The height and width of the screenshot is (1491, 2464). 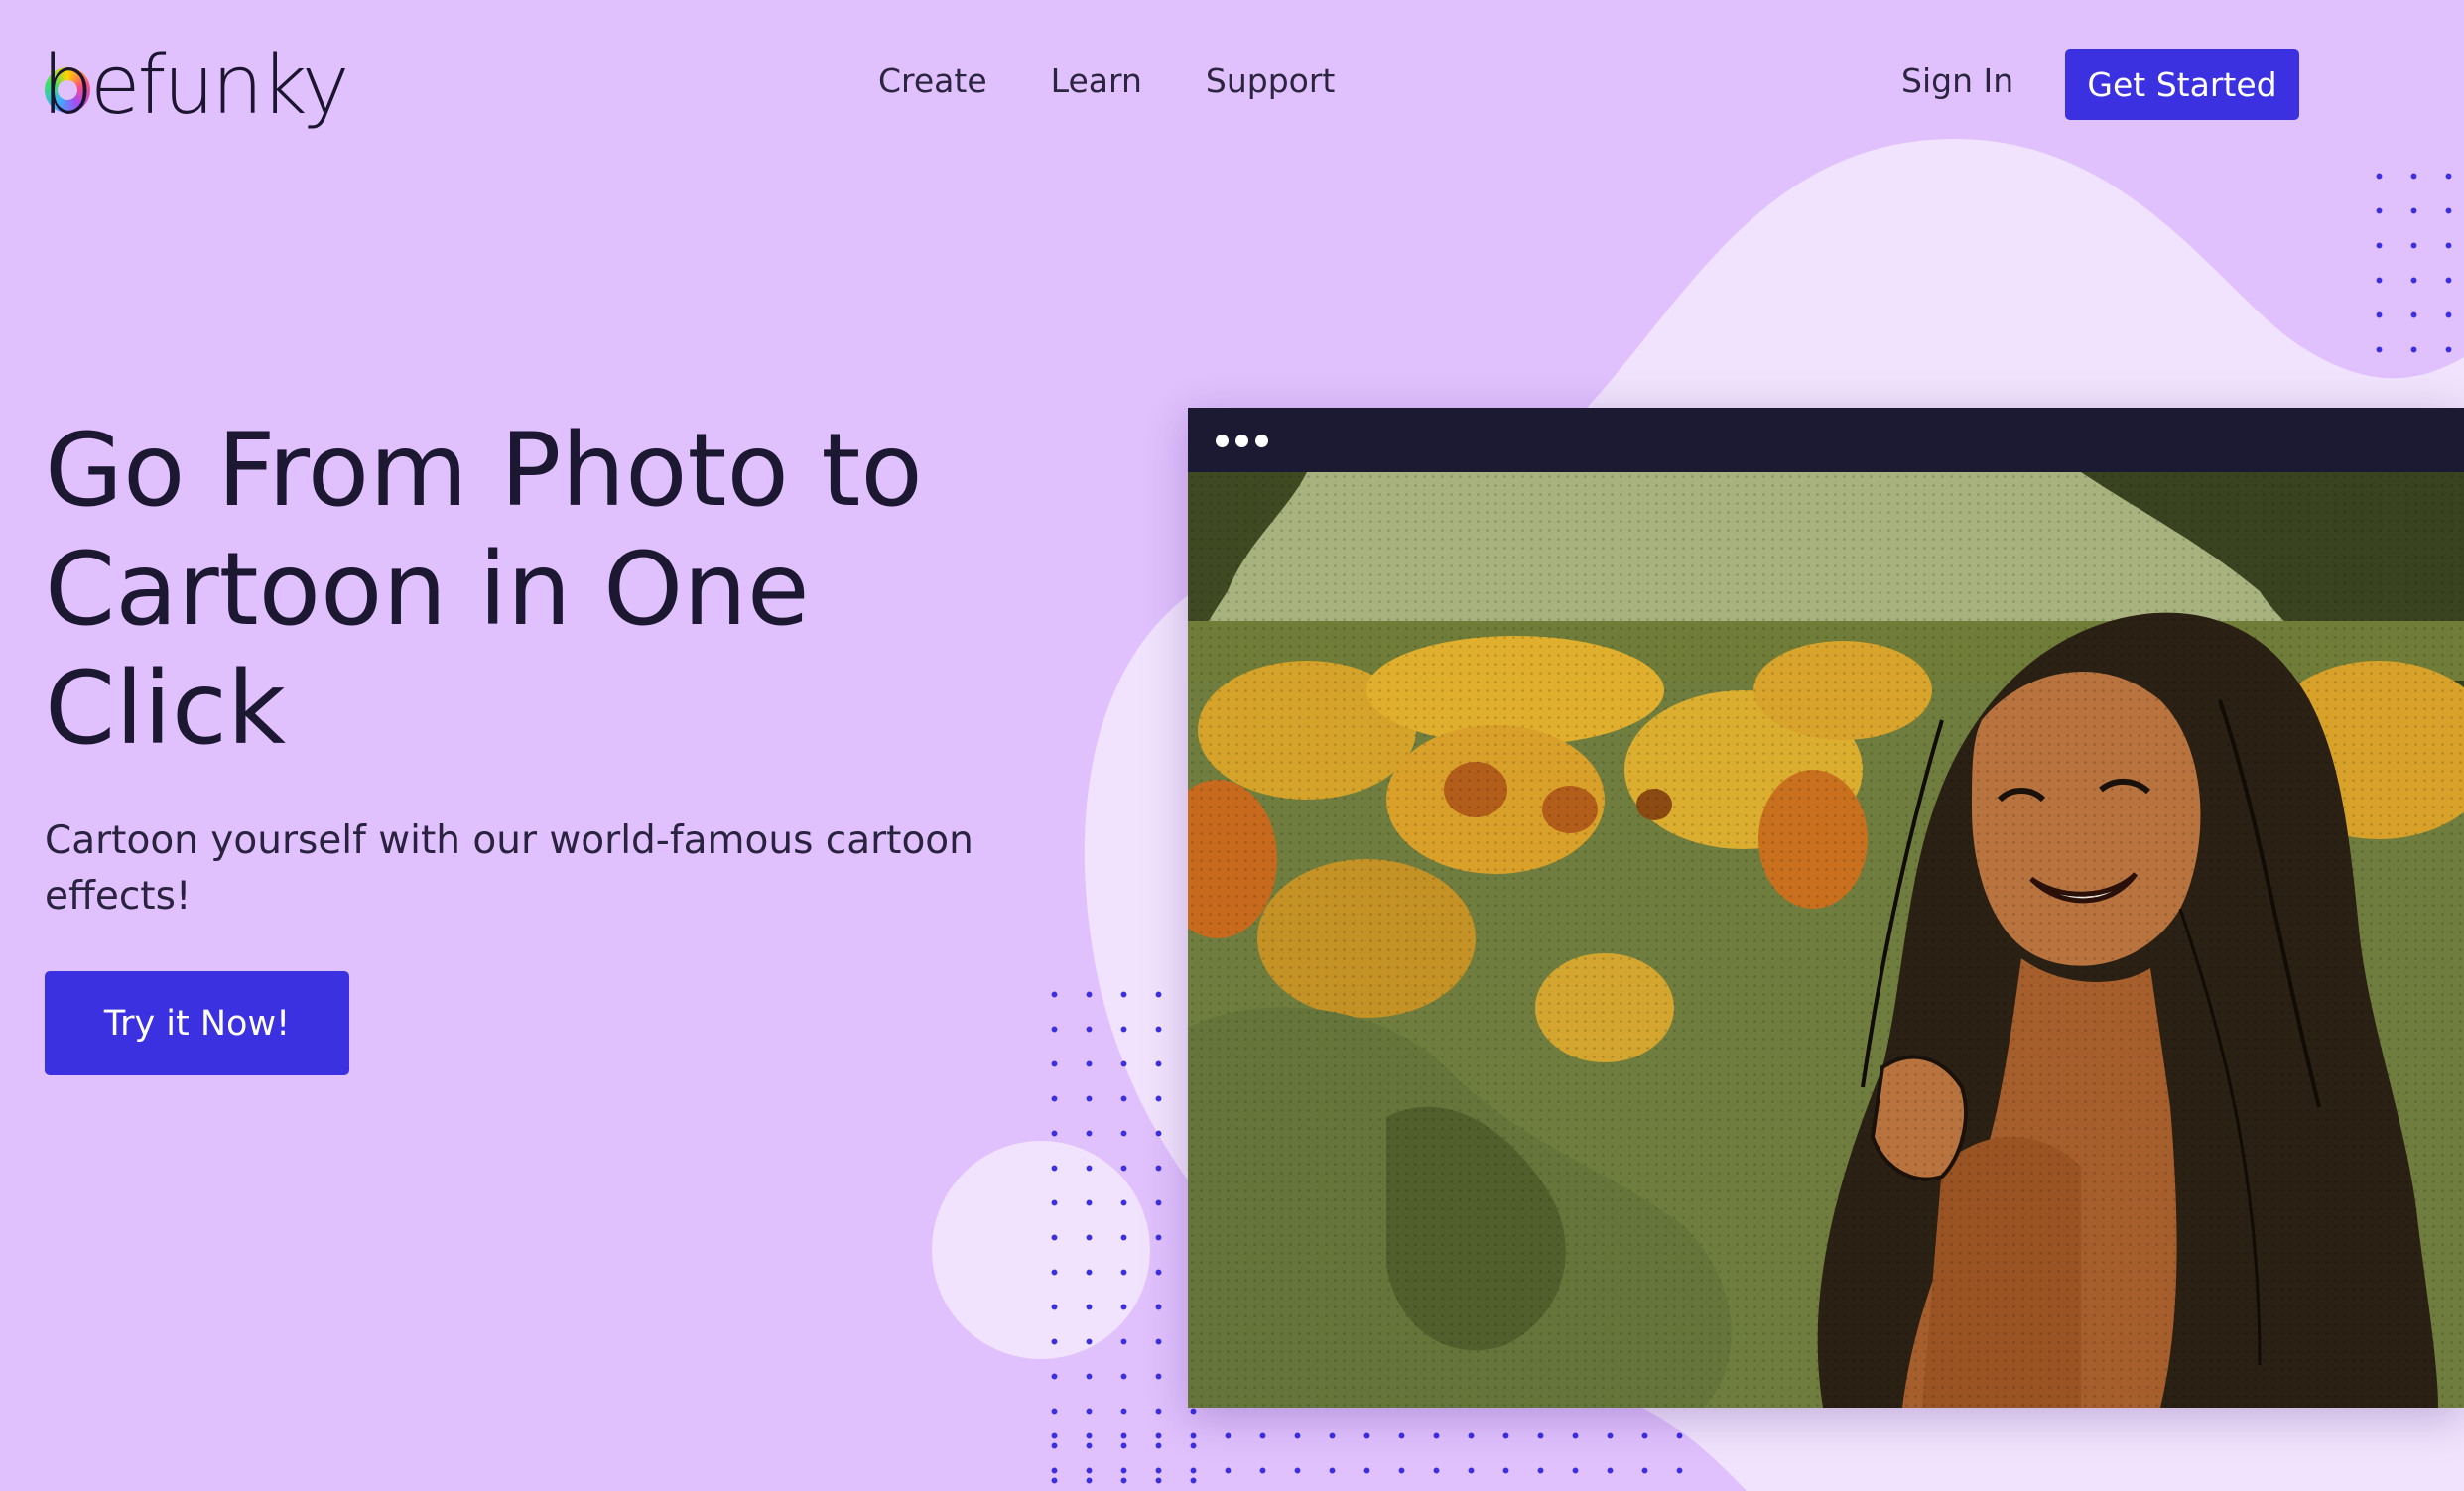 What do you see at coordinates (1096, 81) in the screenshot?
I see `nav-learn: Learn` at bounding box center [1096, 81].